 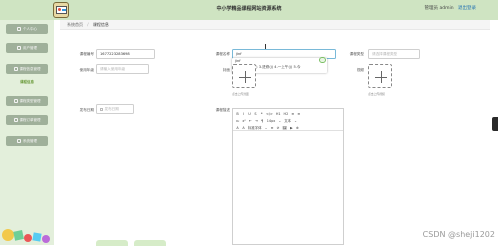 I want to click on video-label: 视频, so click(x=349, y=70).